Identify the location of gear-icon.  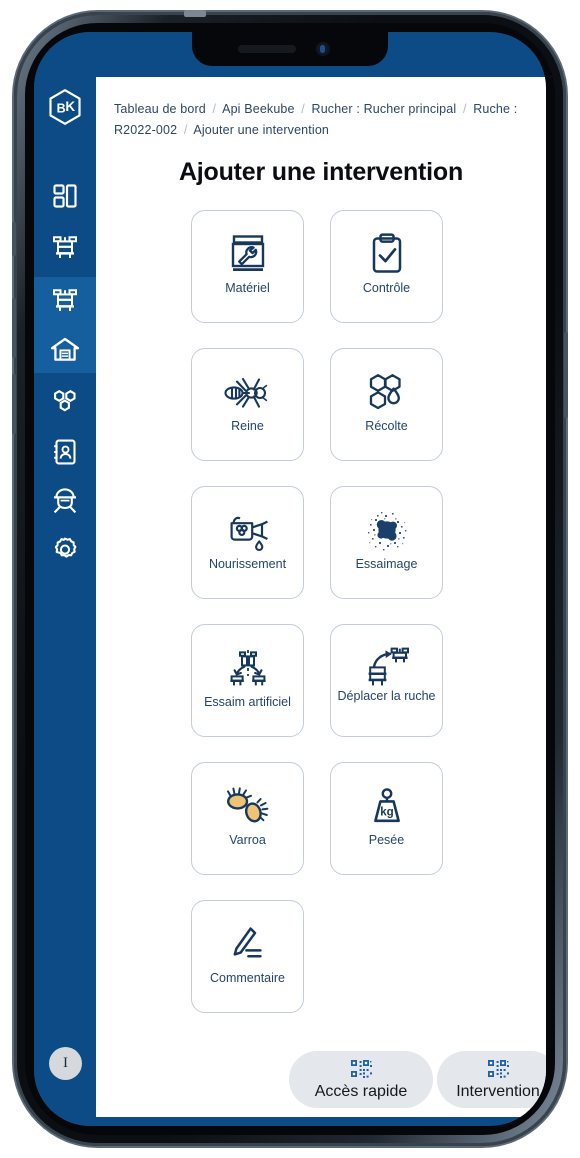
(65, 547).